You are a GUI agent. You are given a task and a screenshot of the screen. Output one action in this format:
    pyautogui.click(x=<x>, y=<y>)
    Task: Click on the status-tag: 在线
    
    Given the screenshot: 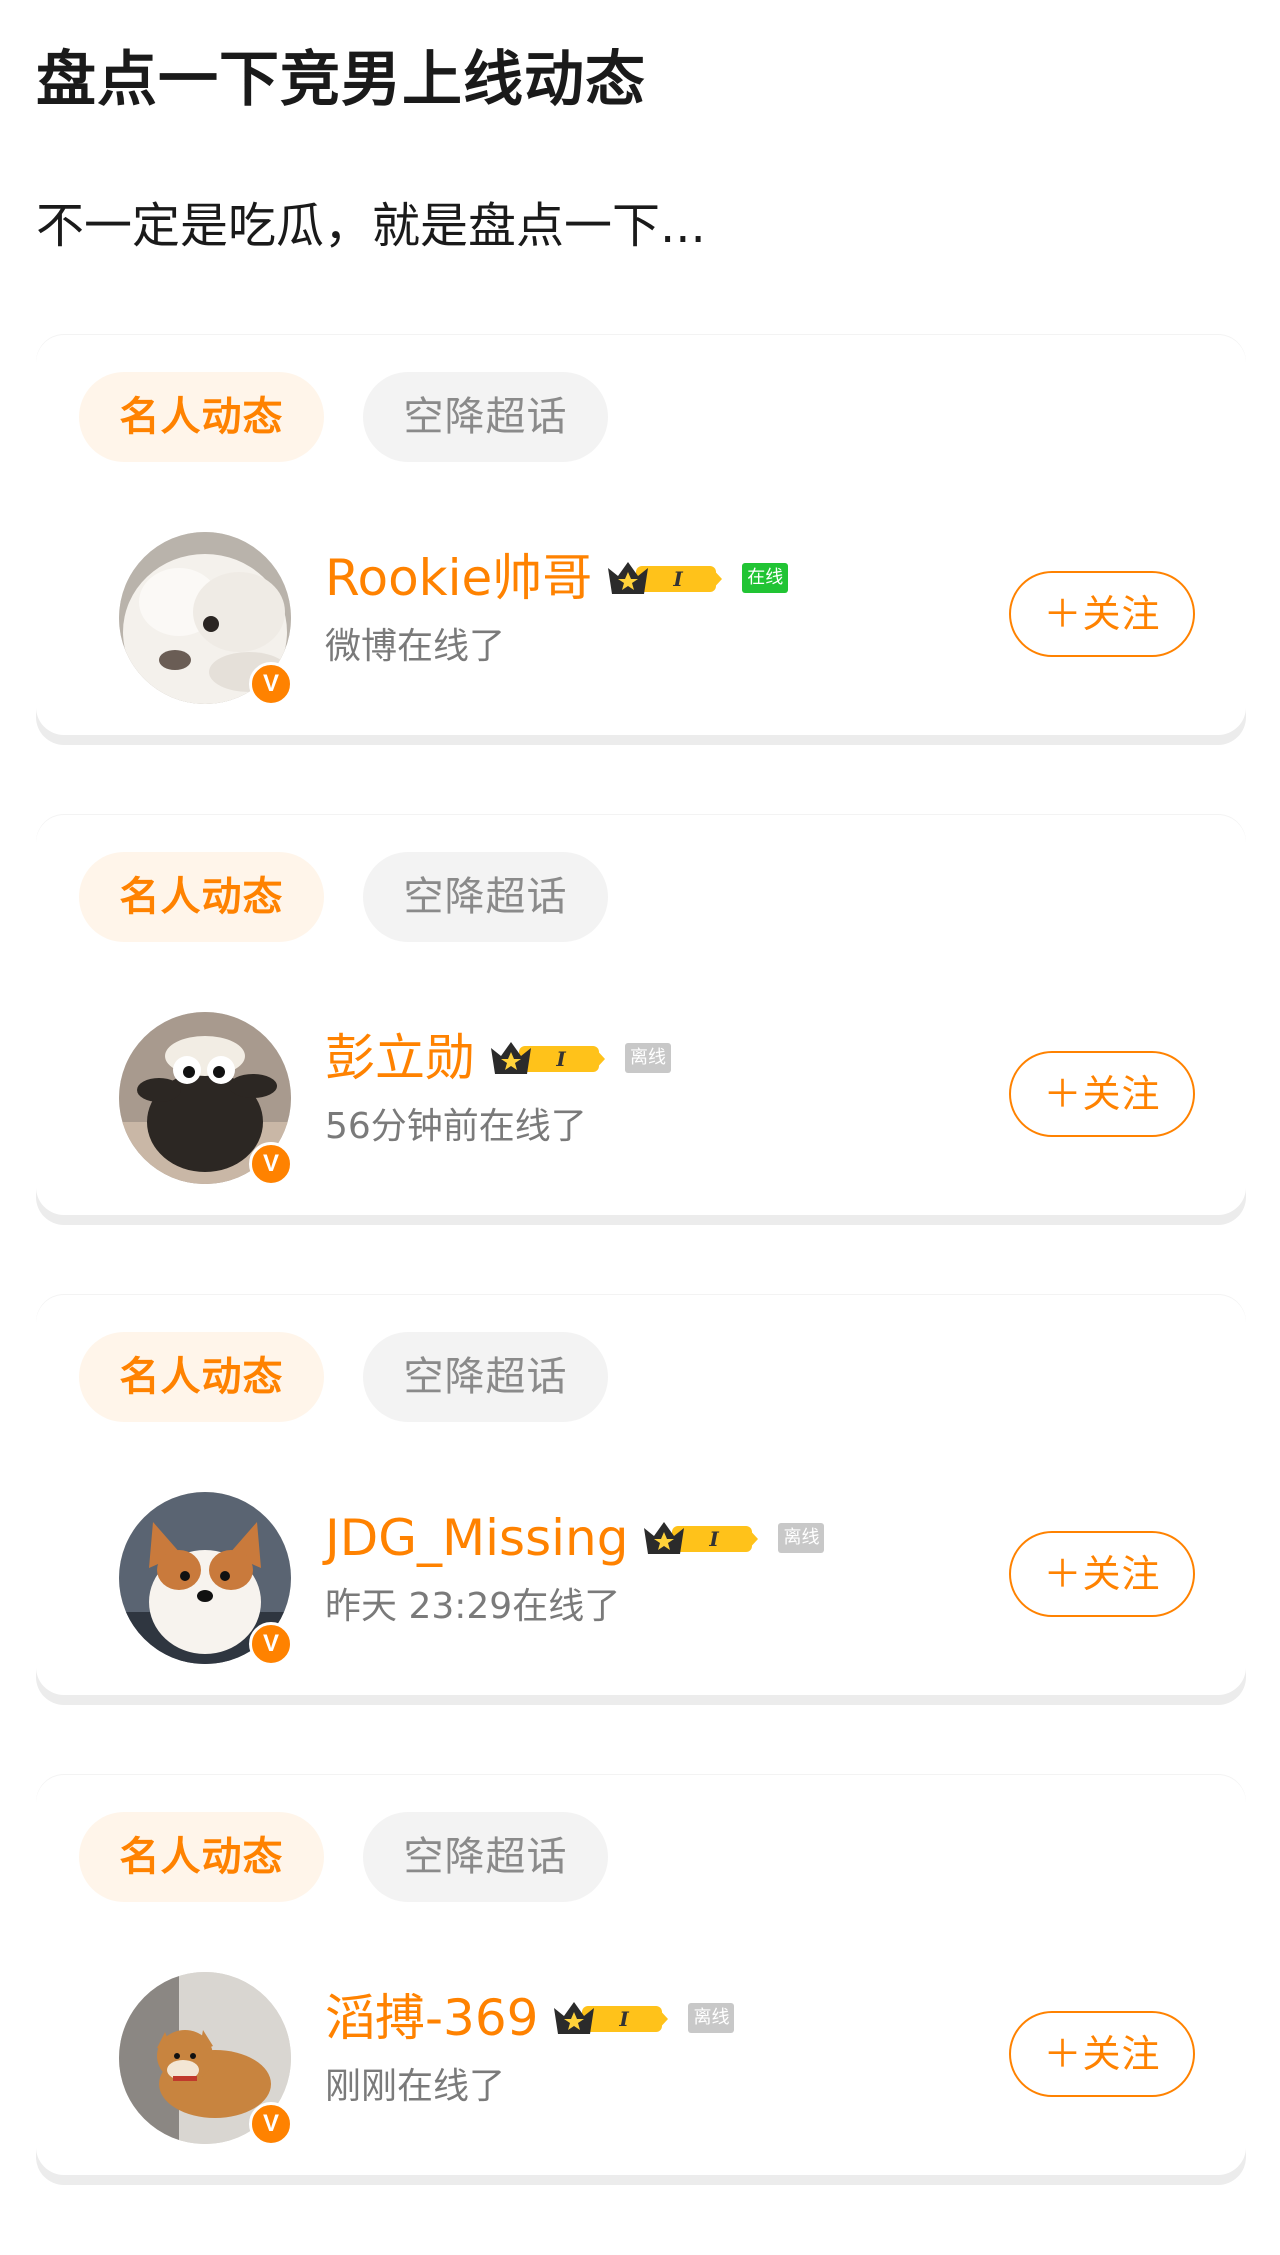 What is the action you would take?
    pyautogui.click(x=765, y=578)
    